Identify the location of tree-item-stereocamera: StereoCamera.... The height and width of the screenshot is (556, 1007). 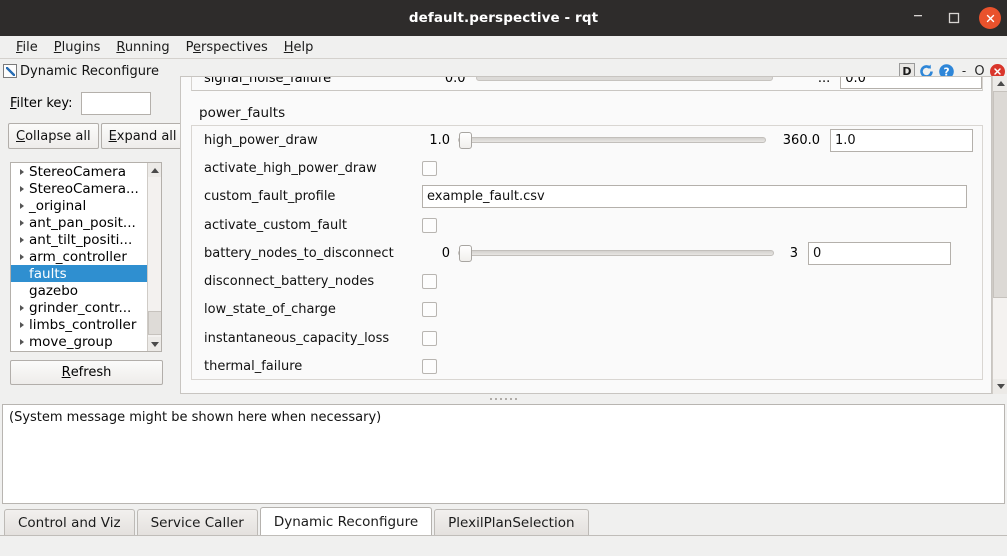
(79, 188).